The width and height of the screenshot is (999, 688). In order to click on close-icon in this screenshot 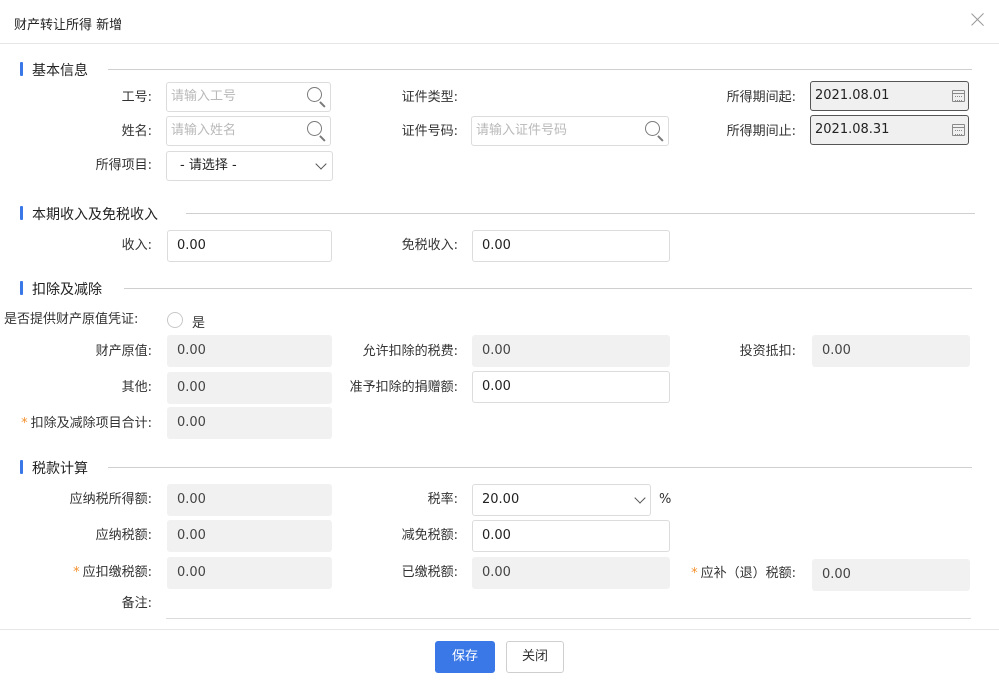, I will do `click(978, 19)`.